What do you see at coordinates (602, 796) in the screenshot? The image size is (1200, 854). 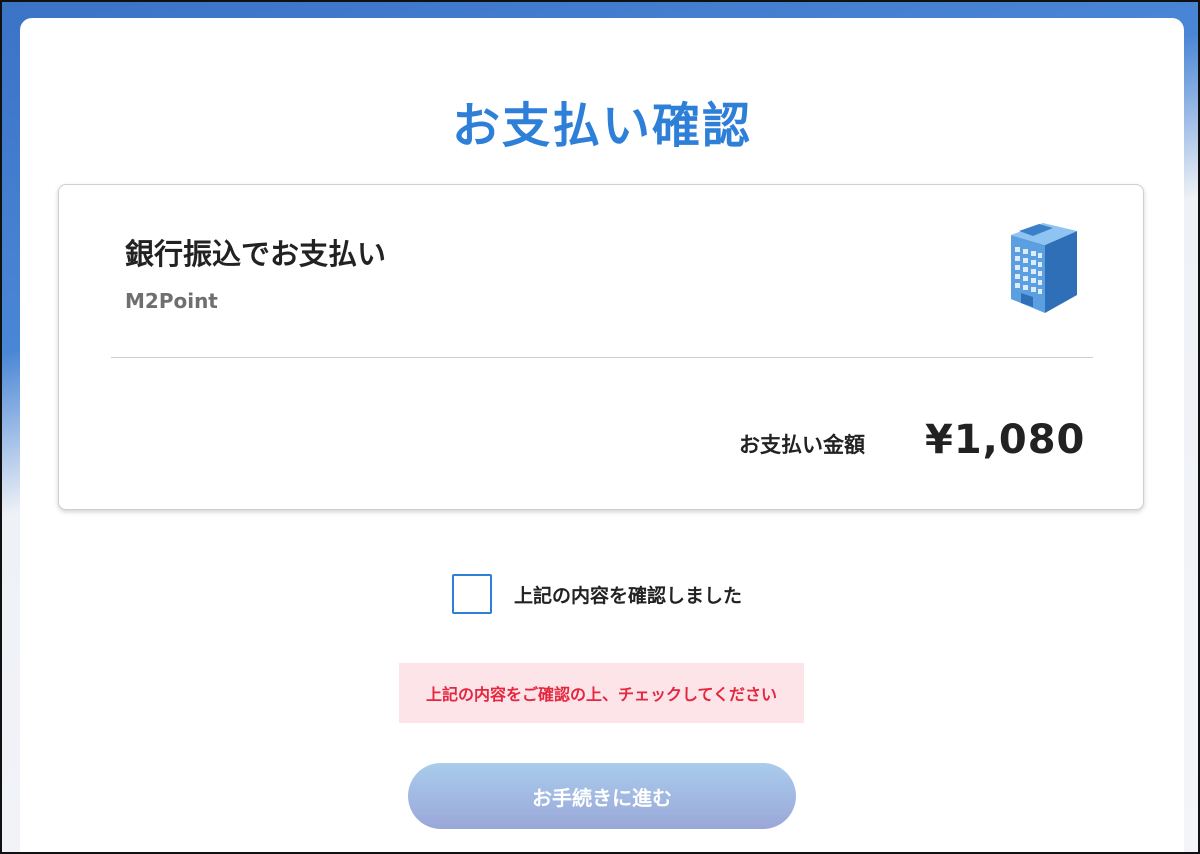 I see `proceed-button: お手続きに進む` at bounding box center [602, 796].